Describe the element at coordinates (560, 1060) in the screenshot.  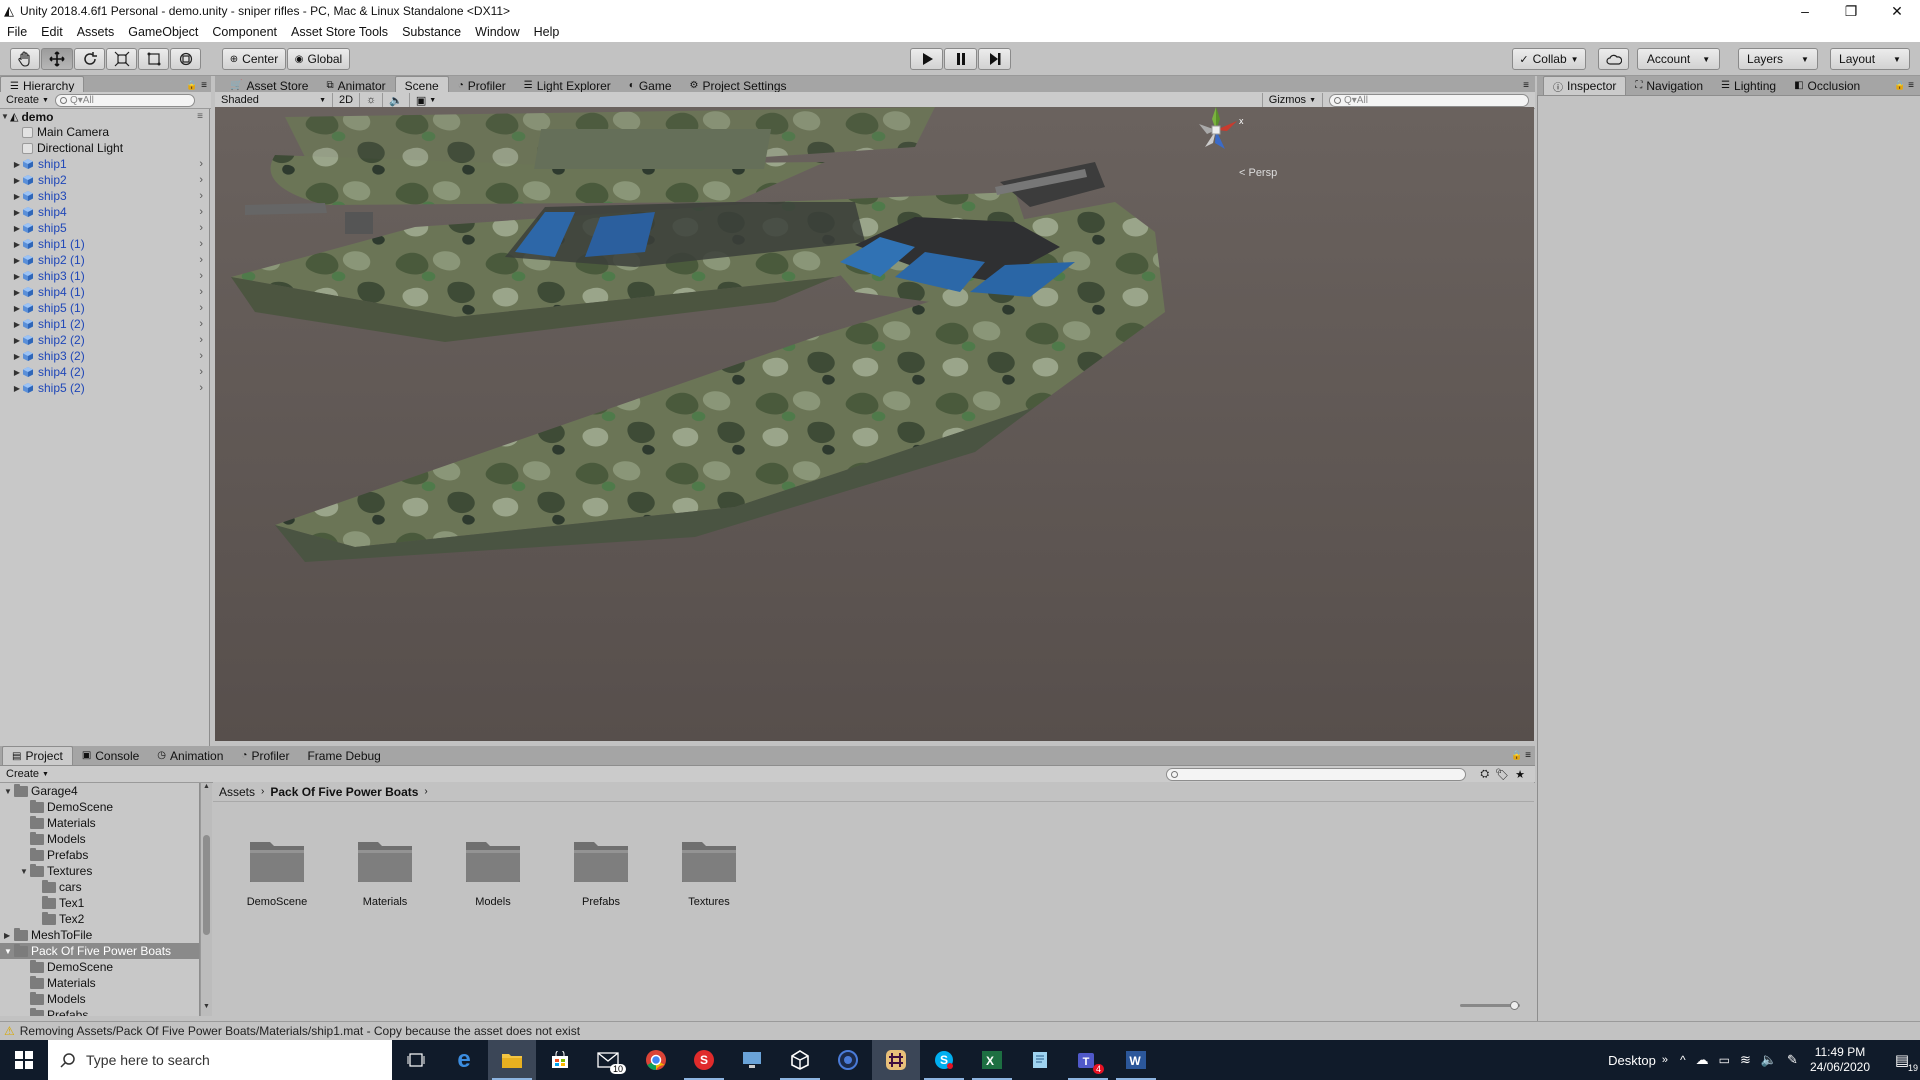
I see `taskbar-store` at that location.